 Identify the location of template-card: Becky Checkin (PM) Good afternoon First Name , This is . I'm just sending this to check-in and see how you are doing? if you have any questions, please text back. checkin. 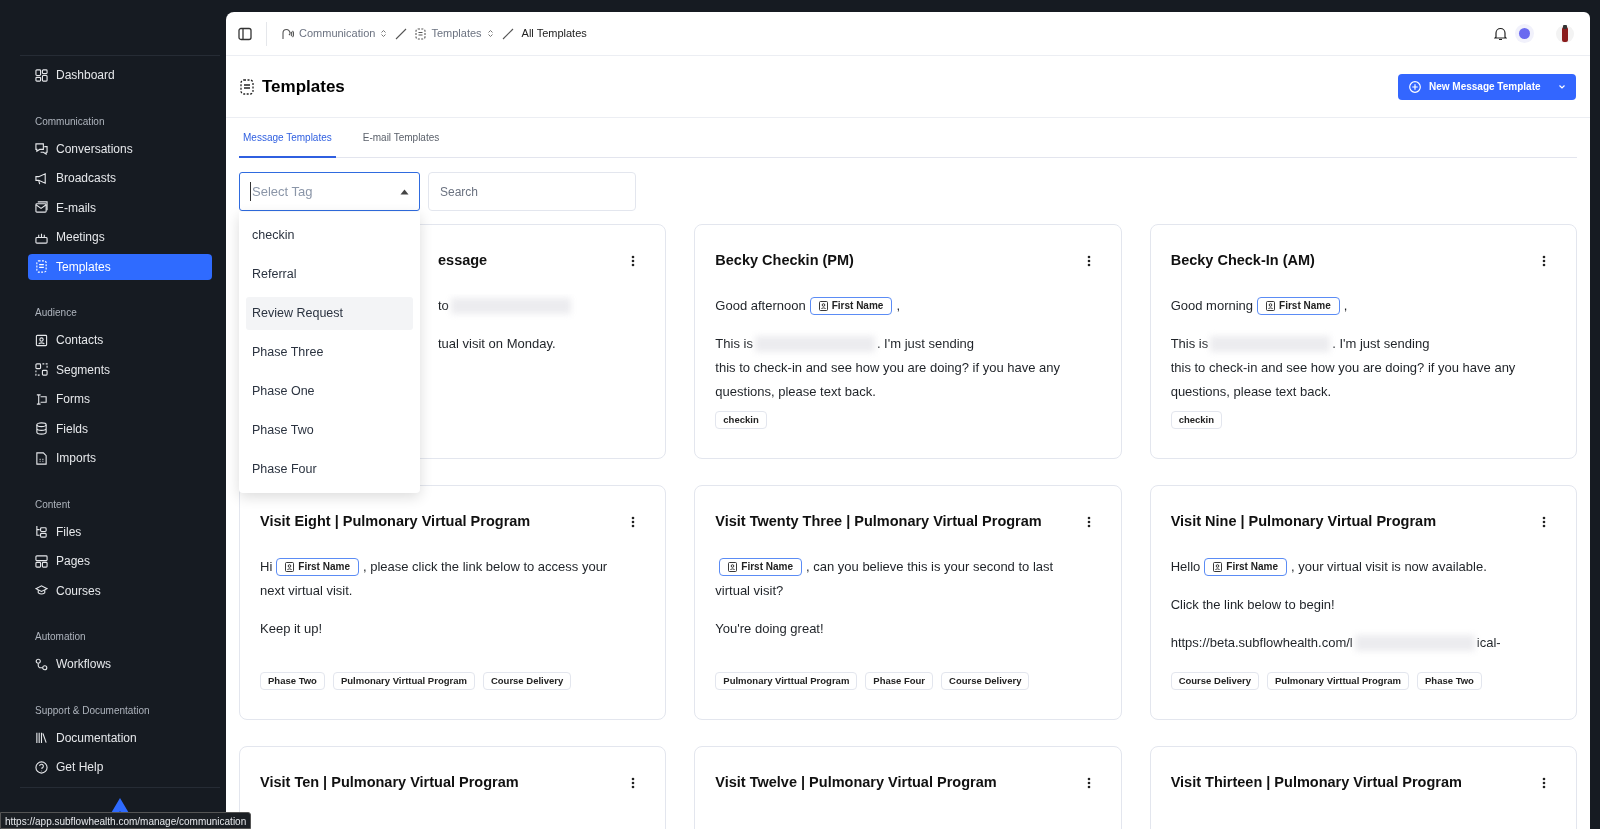
(908, 341).